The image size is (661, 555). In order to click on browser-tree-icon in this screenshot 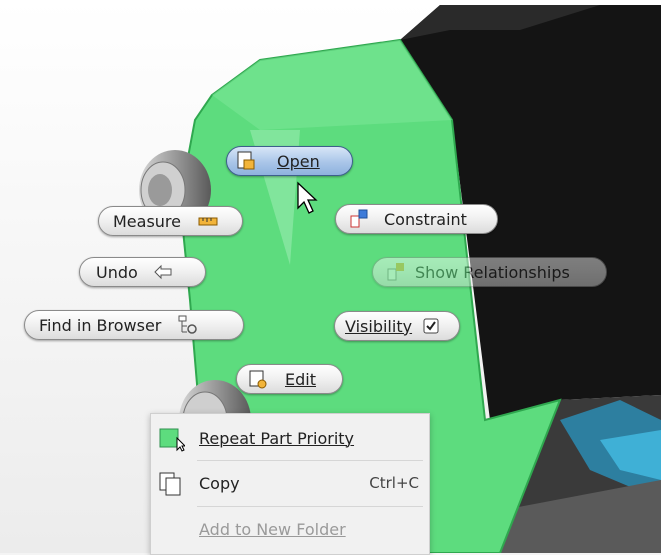, I will do `click(188, 324)`.